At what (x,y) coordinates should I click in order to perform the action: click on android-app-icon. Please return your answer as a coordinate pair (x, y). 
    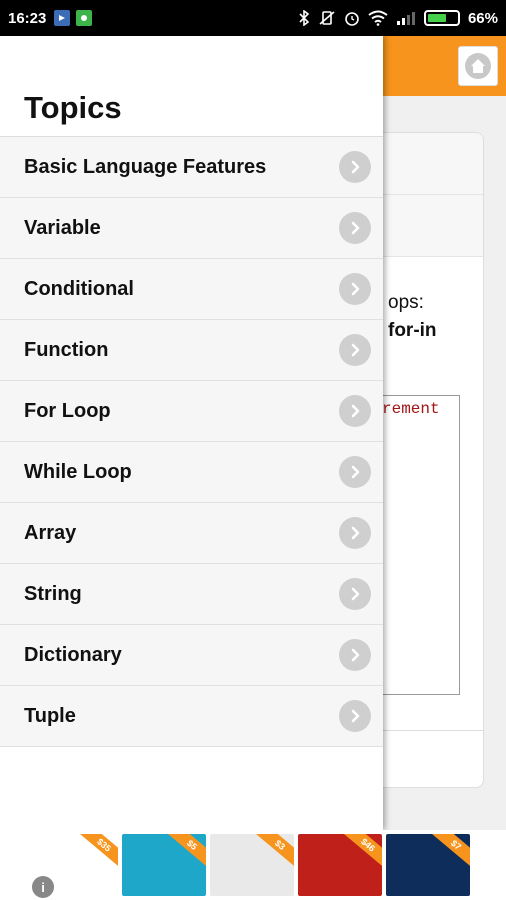
    Looking at the image, I should click on (84, 18).